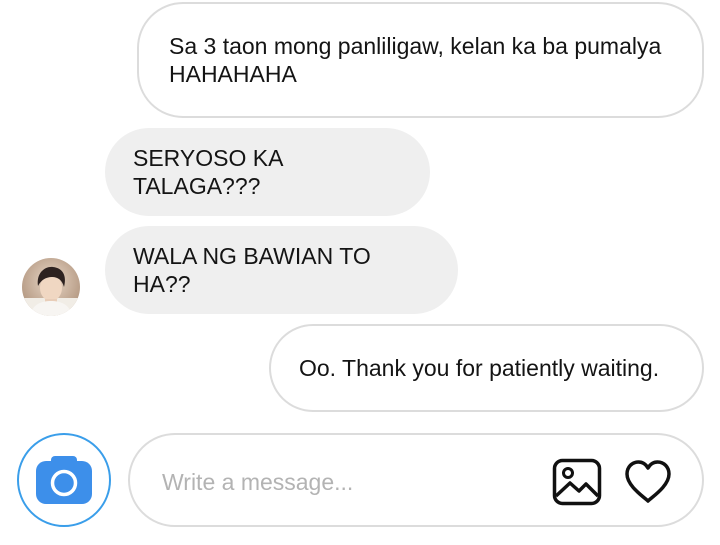 Image resolution: width=720 pixels, height=545 pixels. I want to click on gallery-button, so click(577, 482).